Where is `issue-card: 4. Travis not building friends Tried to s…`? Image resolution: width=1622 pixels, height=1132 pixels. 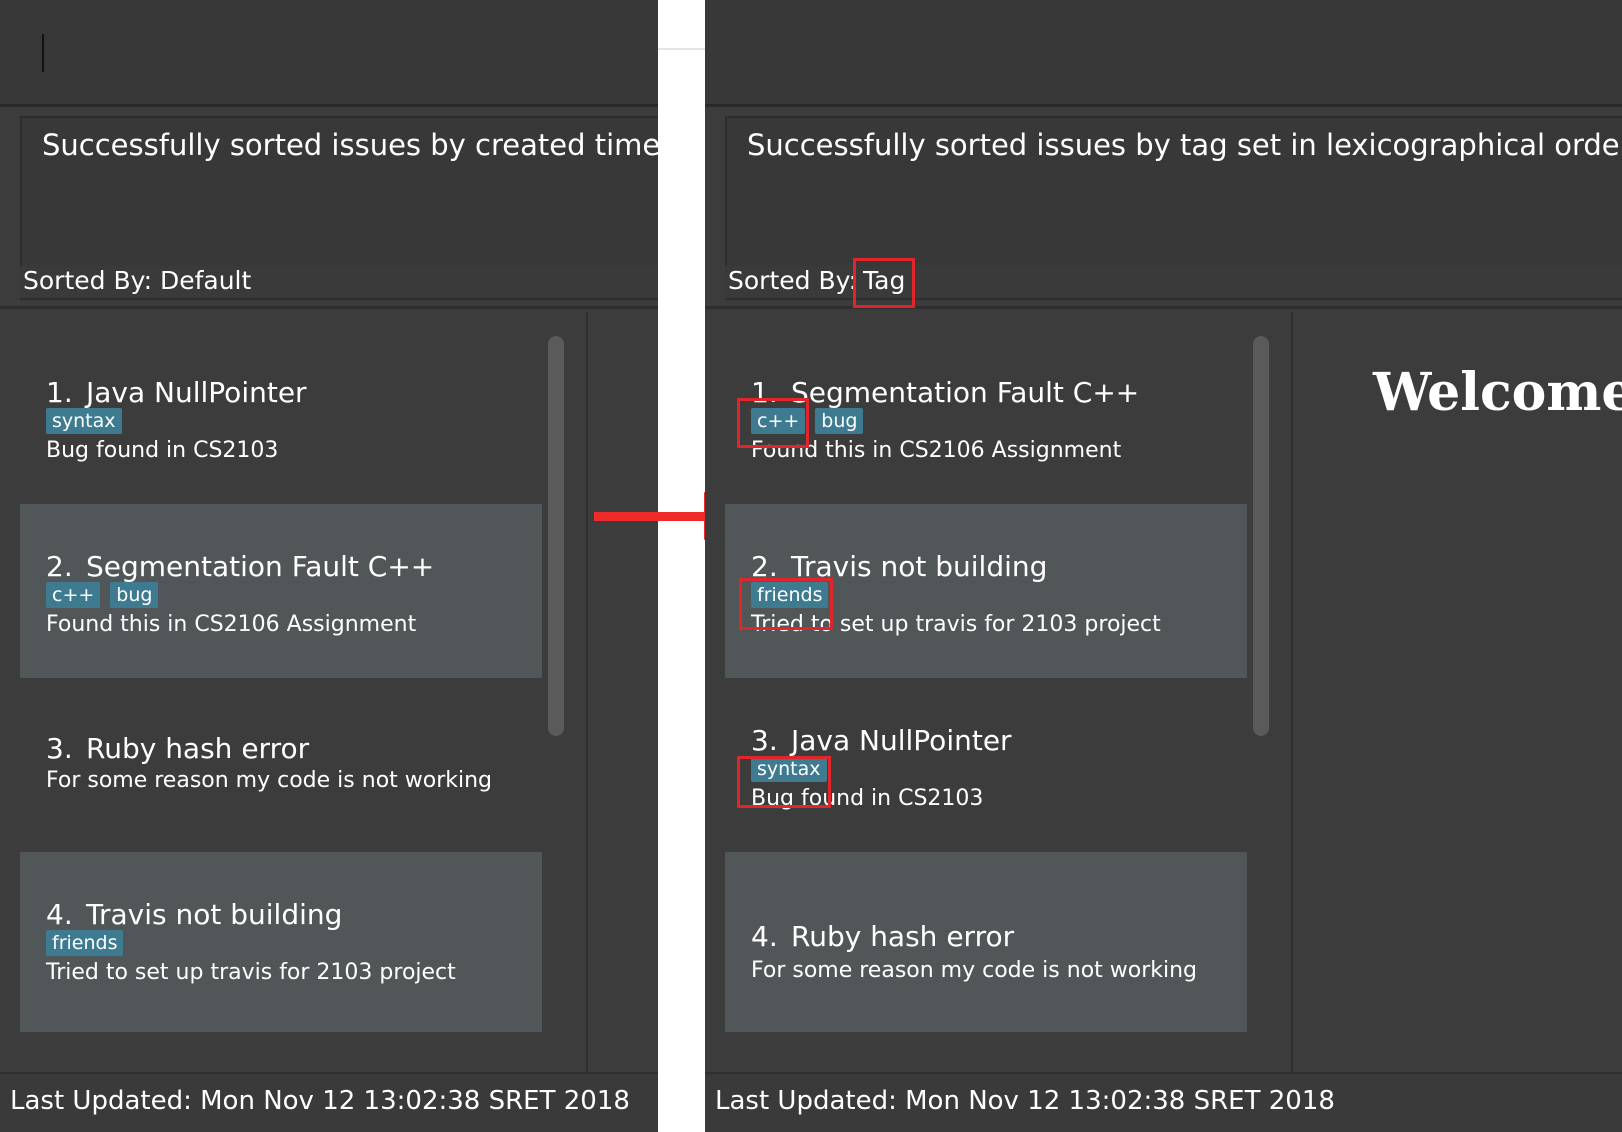
issue-card: 4. Travis not building friends Tried to s… is located at coordinates (281, 942).